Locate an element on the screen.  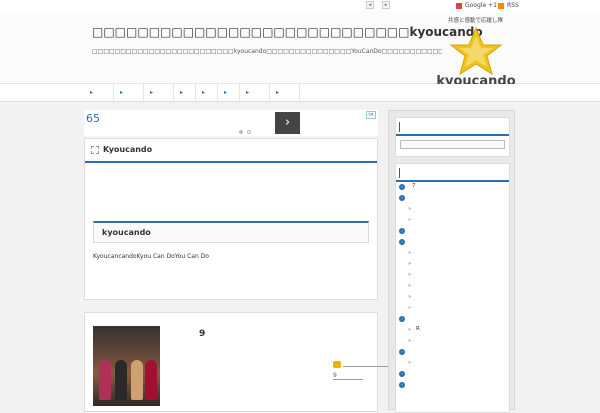
google-plus-icon is located at coordinates (459, 5).